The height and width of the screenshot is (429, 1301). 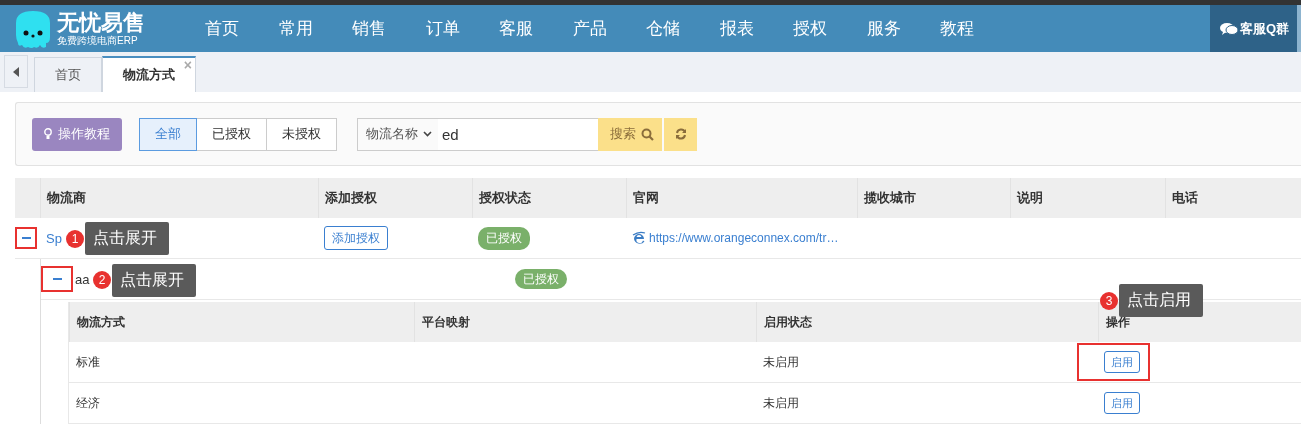 I want to click on column-header: 物流方式, so click(x=241, y=322).